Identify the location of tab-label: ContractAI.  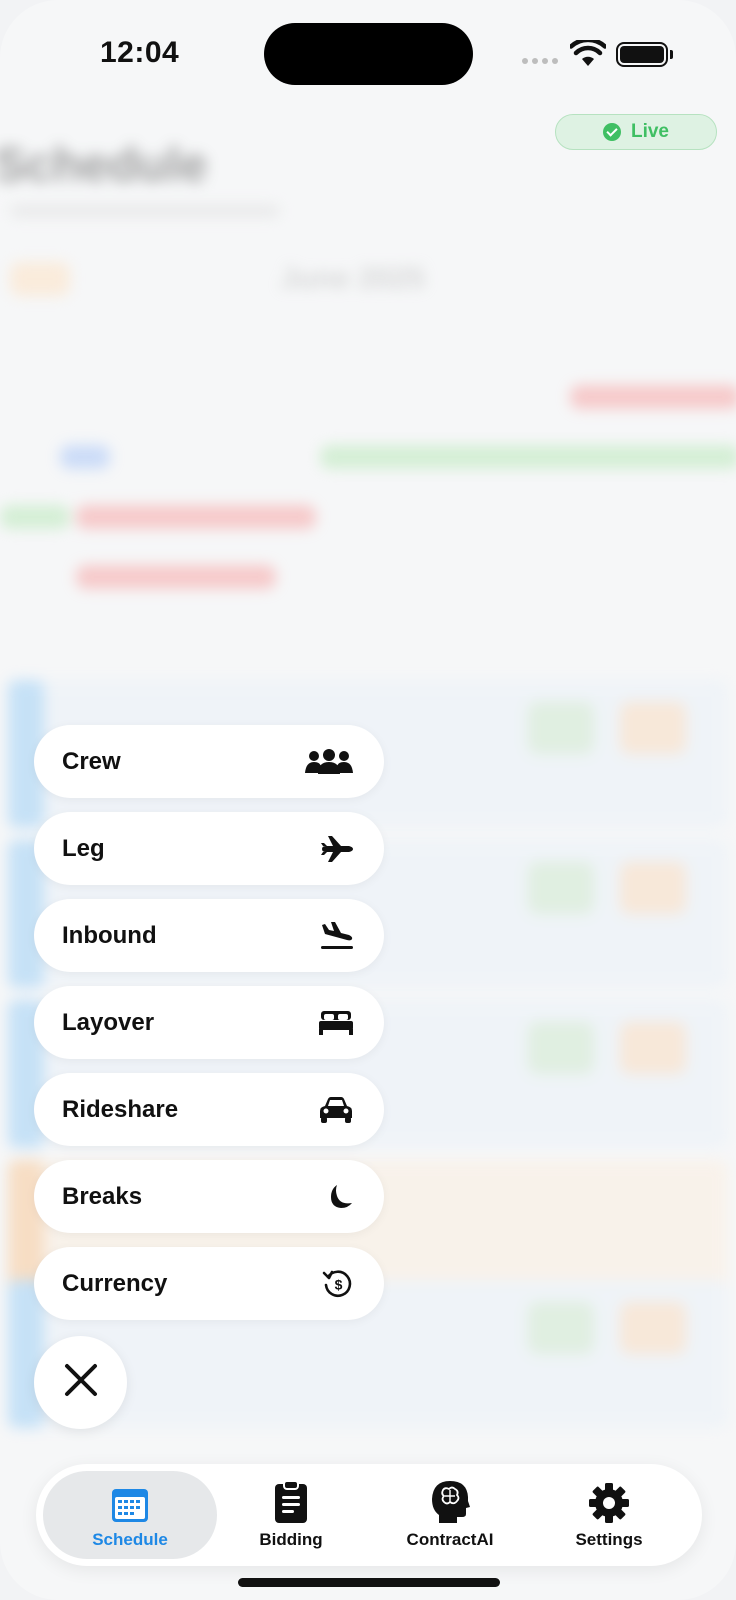
(450, 1539).